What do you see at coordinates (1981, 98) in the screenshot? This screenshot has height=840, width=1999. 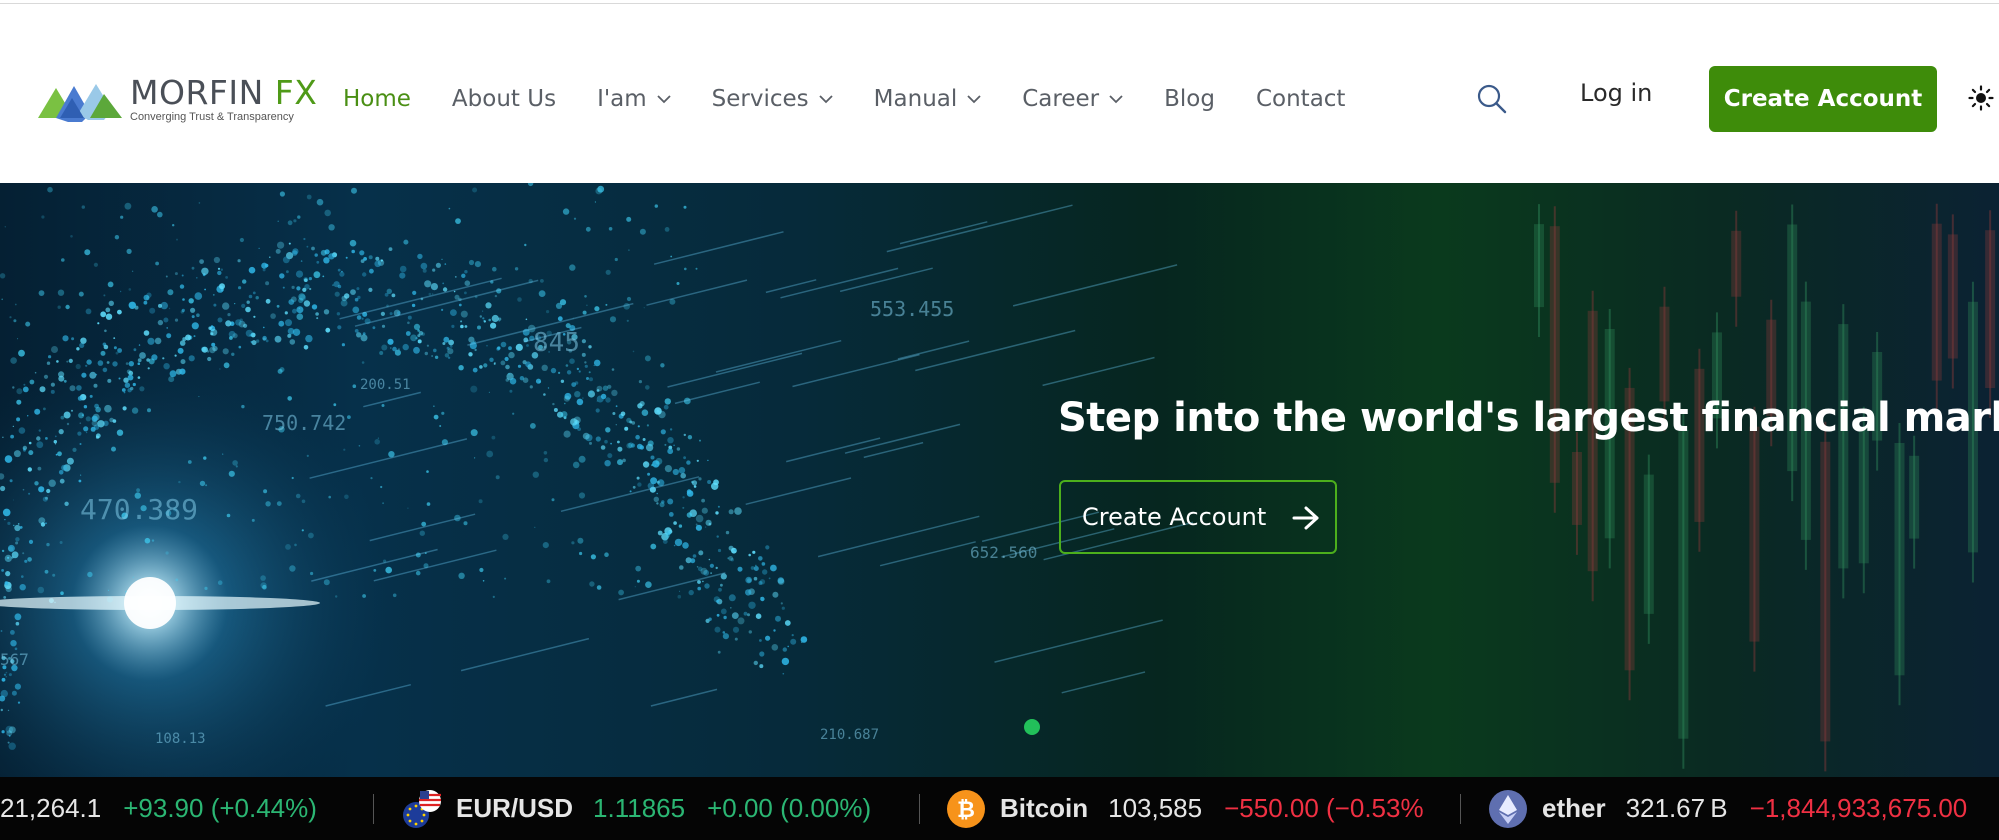 I see `sun-icon` at bounding box center [1981, 98].